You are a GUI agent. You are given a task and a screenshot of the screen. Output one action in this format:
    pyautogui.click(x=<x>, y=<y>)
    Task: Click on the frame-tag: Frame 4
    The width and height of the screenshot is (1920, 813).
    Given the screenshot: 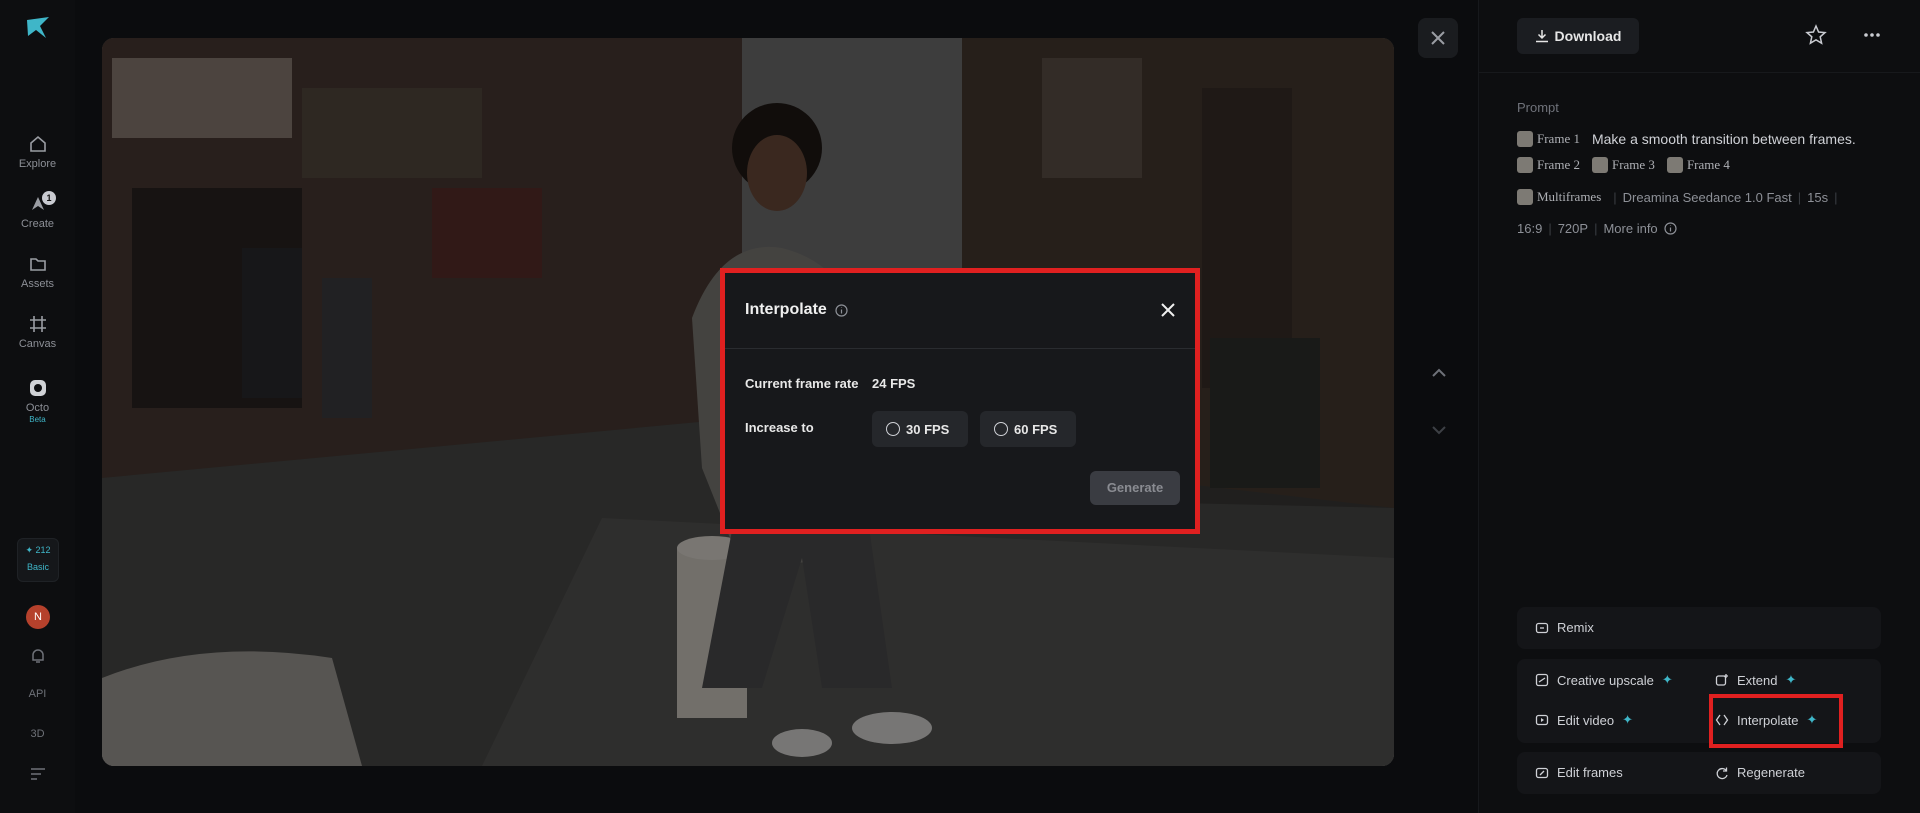 What is the action you would take?
    pyautogui.click(x=1698, y=165)
    